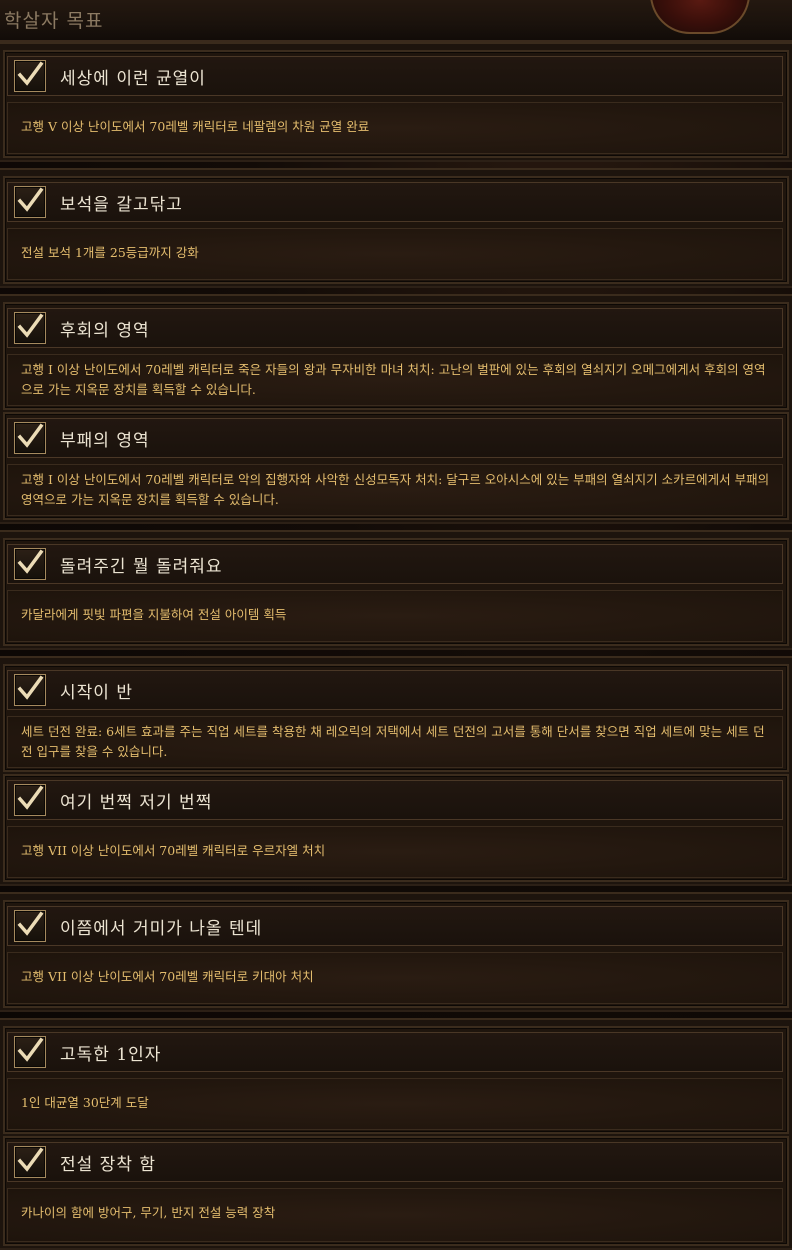 This screenshot has width=792, height=1250. What do you see at coordinates (121, 205) in the screenshot?
I see `achievement-title: 보석을 갈고닦고` at bounding box center [121, 205].